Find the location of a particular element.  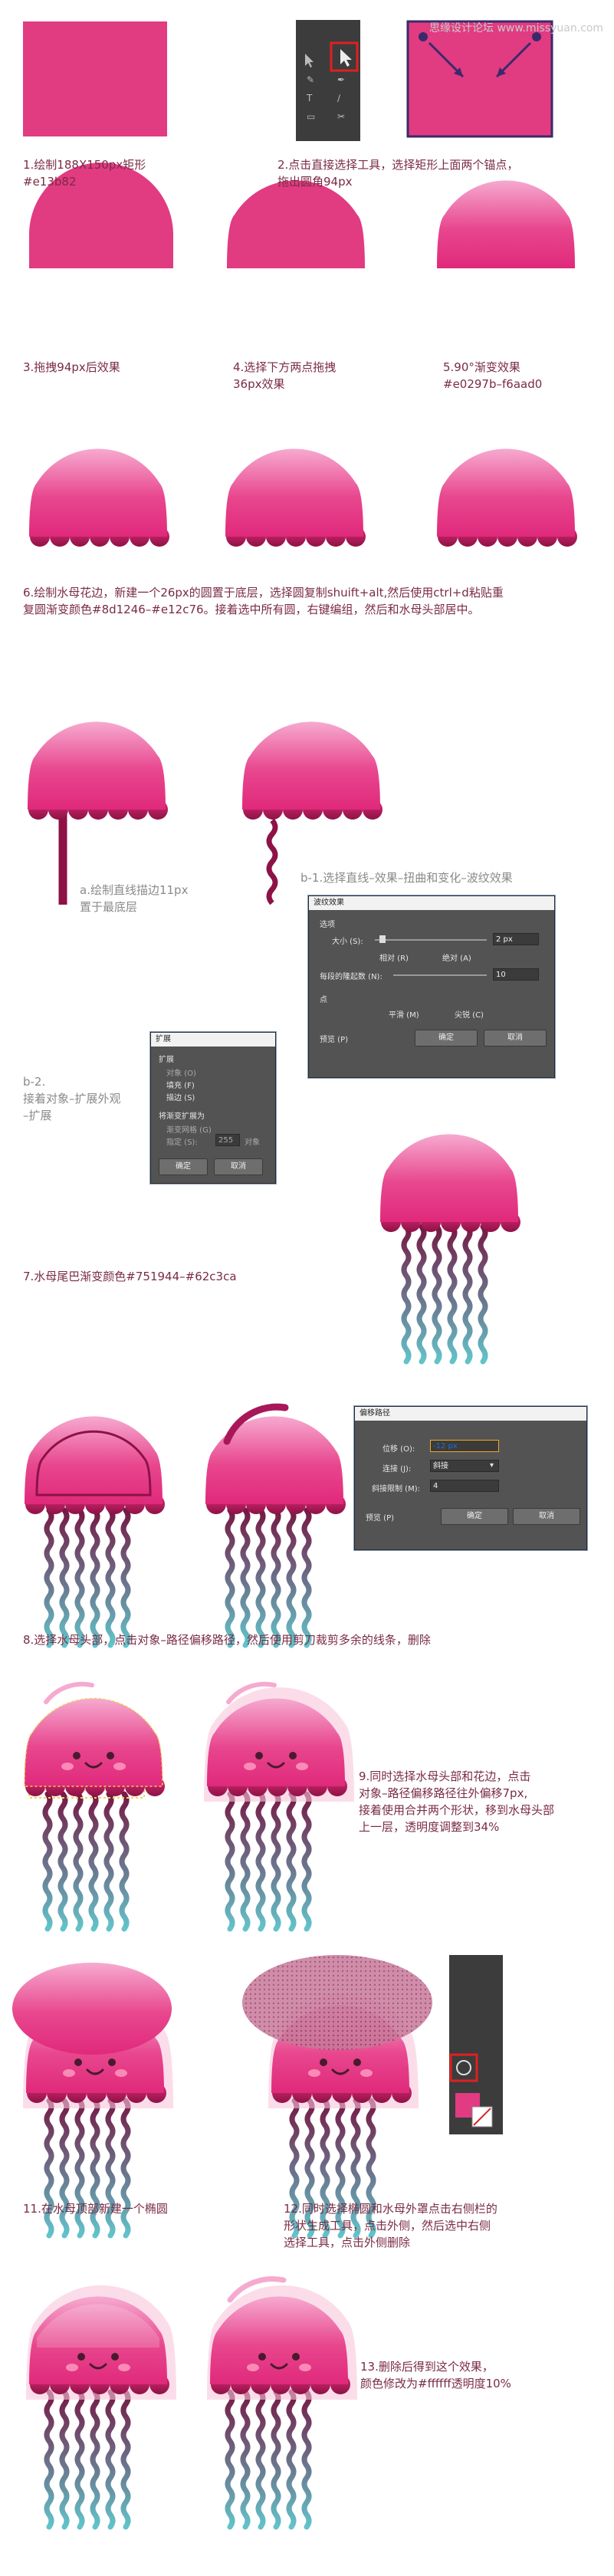

joins-select: 斜接 is located at coordinates (464, 1466).